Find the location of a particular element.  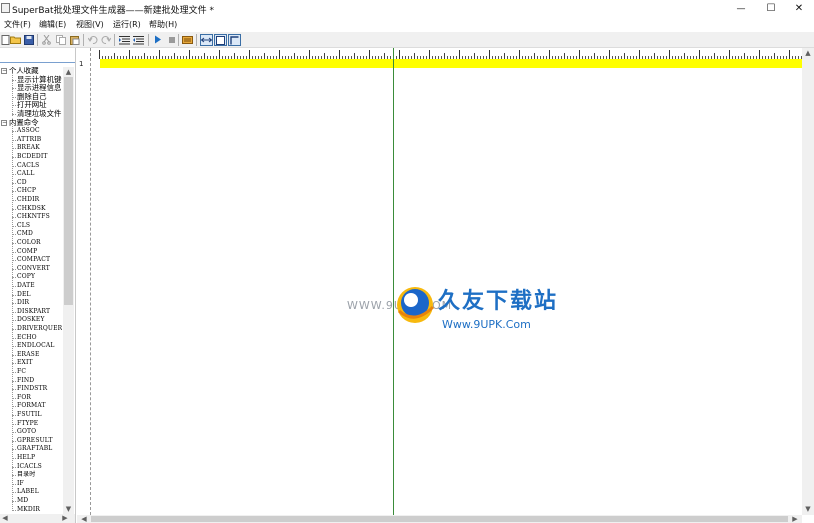

tree-item-label: LABEL is located at coordinates (28, 492).